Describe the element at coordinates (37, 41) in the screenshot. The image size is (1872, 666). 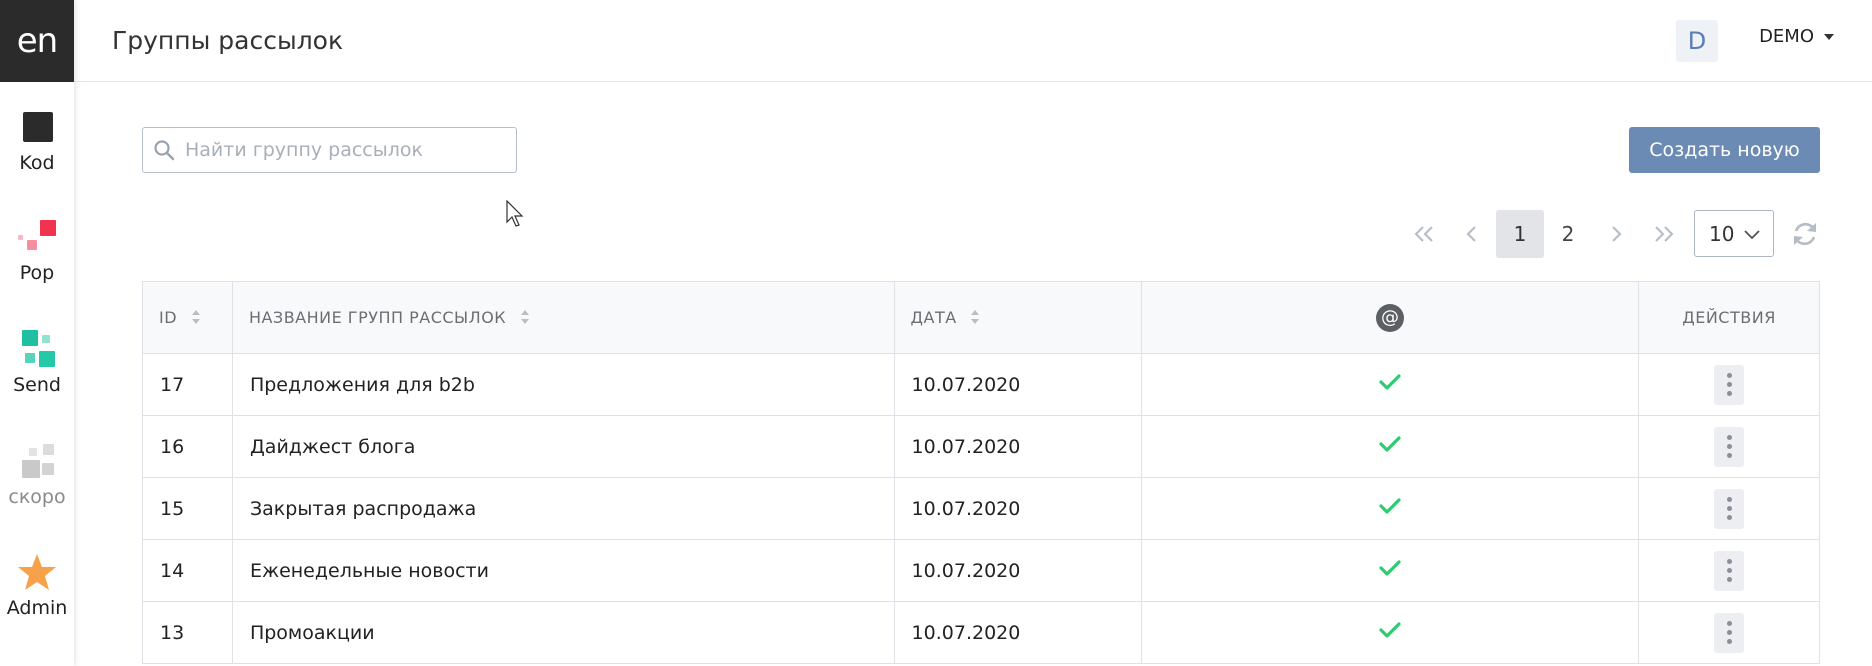
I see `app-logo: en` at that location.